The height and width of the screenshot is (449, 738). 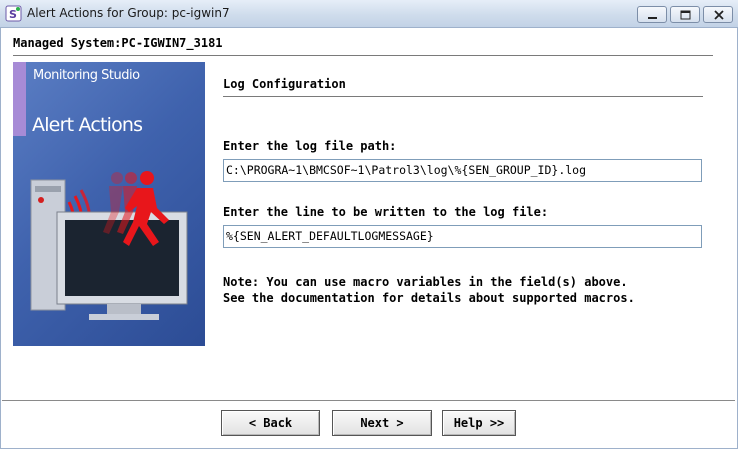 I want to click on close-button, so click(x=718, y=14).